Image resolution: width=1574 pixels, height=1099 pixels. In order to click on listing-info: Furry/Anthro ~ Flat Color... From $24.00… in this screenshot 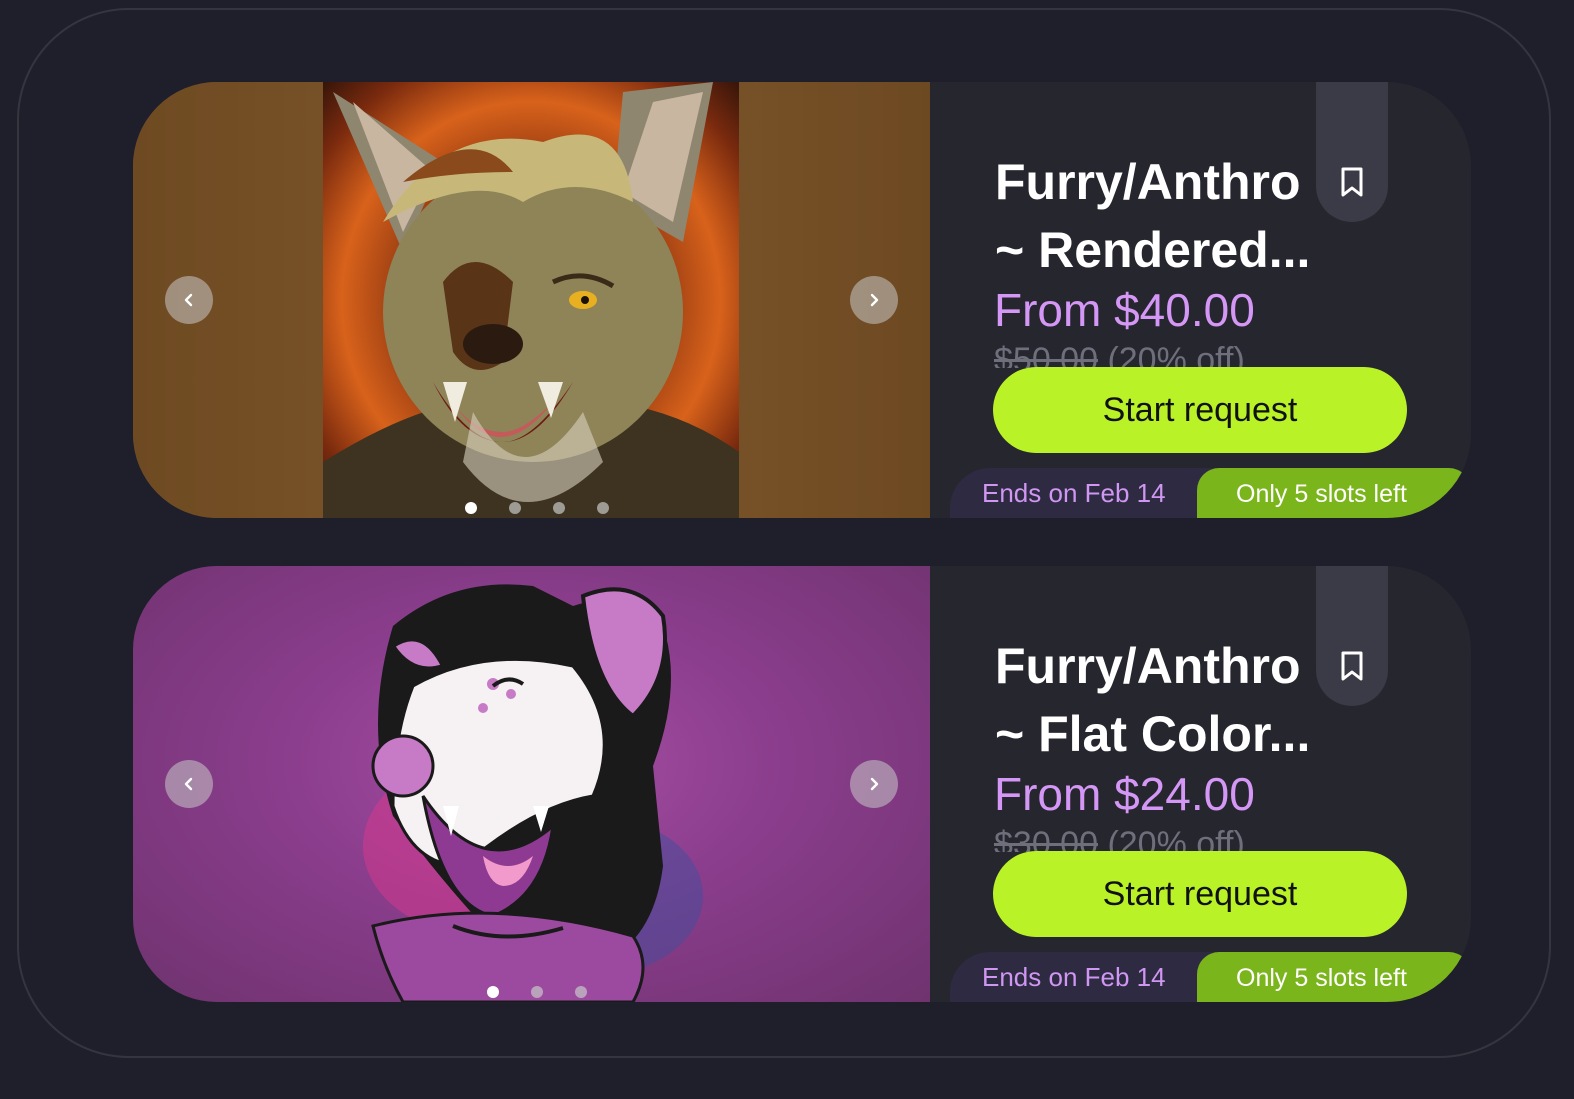, I will do `click(1200, 784)`.